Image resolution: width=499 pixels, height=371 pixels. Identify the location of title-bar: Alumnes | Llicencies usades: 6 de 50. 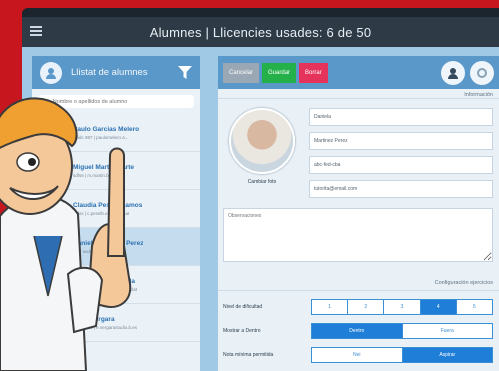
(260, 32).